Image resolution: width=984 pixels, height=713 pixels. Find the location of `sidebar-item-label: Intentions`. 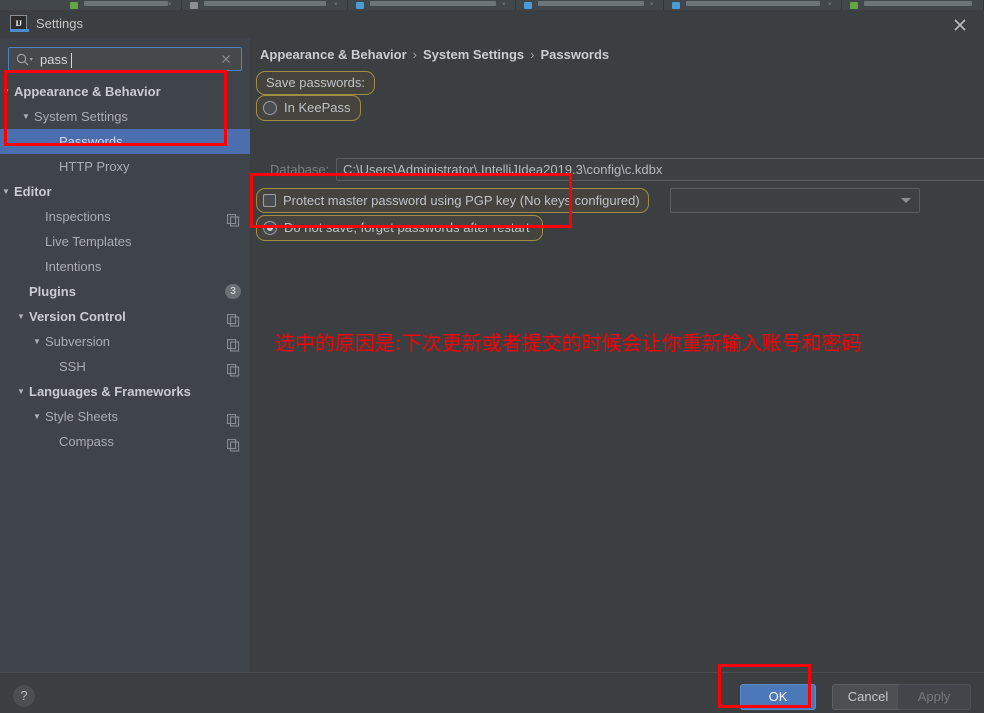

sidebar-item-label: Intentions is located at coordinates (73, 266).